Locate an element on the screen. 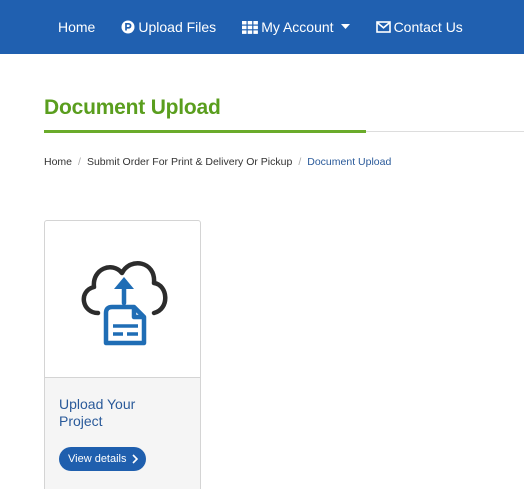 Image resolution: width=524 pixels, height=489 pixels. breadcrumb-home: Home is located at coordinates (58, 162).